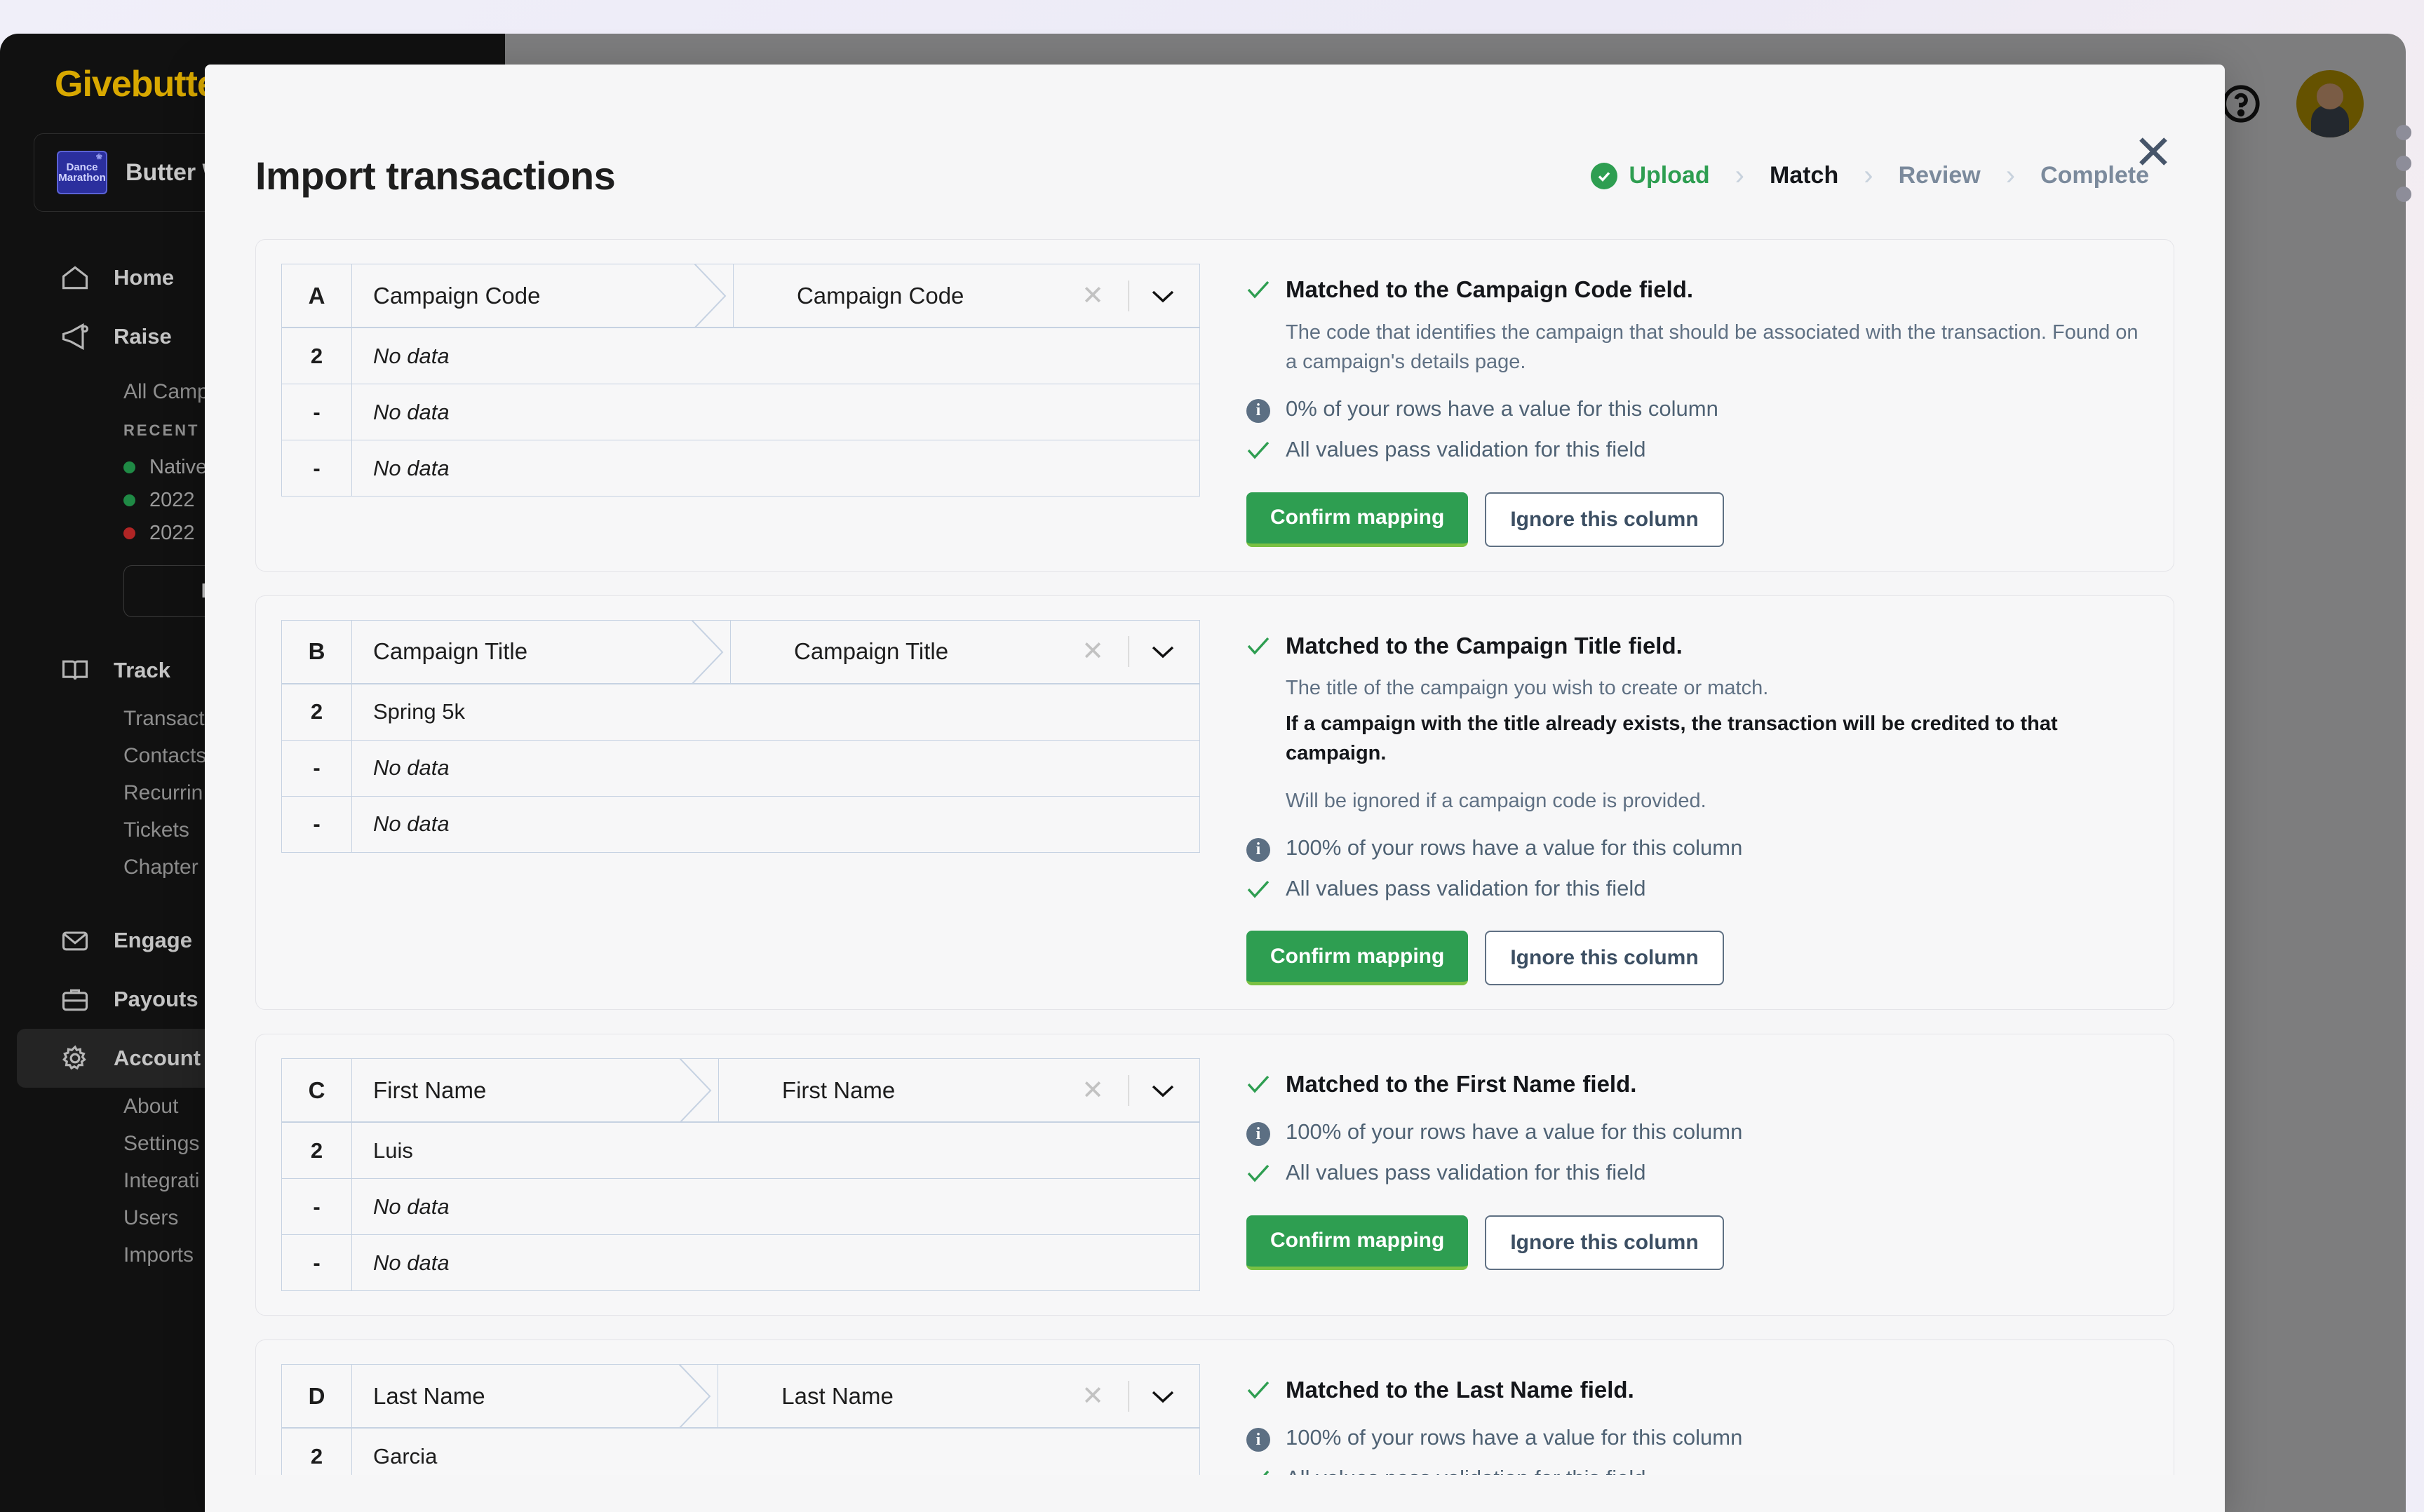 Image resolution: width=2424 pixels, height=1512 pixels. What do you see at coordinates (1604, 175) in the screenshot?
I see `check-circle-icon` at bounding box center [1604, 175].